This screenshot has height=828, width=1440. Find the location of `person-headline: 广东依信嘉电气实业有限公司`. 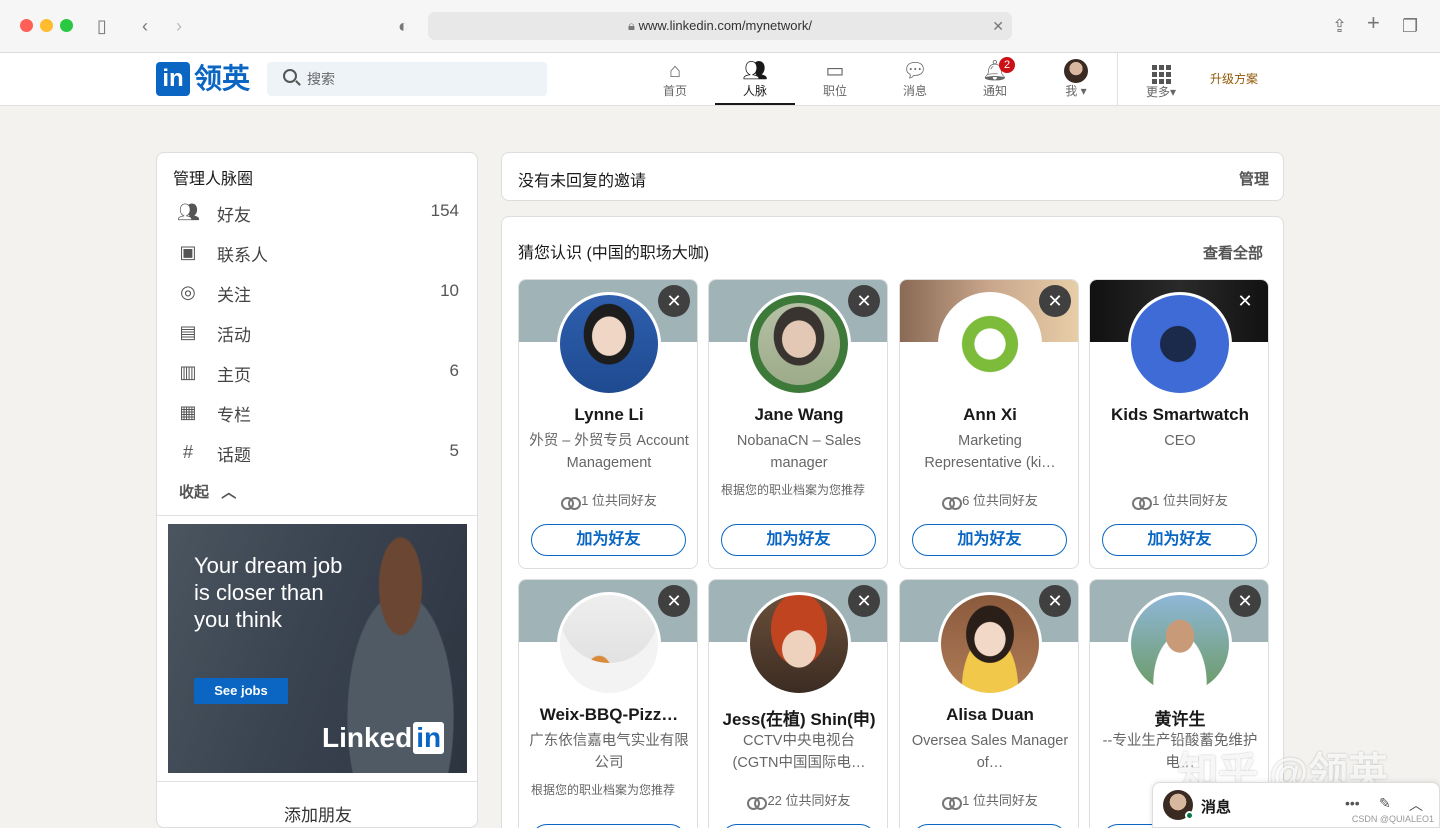

person-headline: 广东依信嘉电气实业有限公司 is located at coordinates (609, 752).